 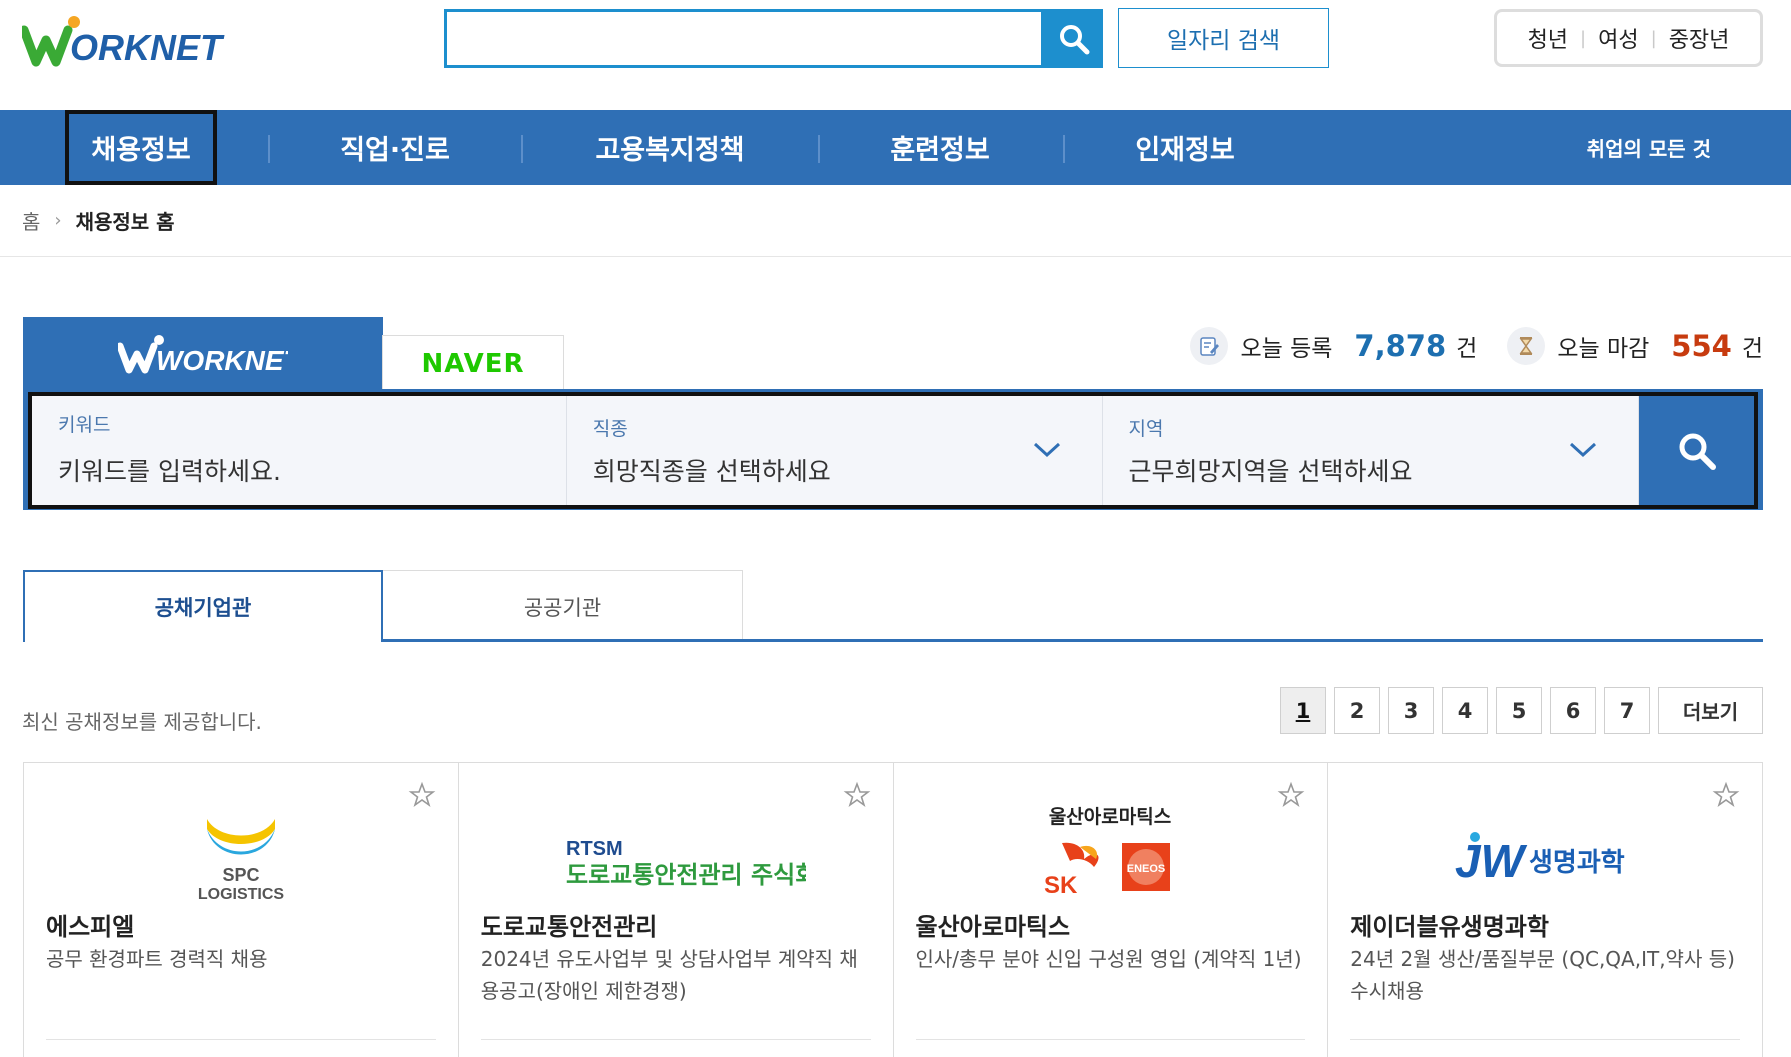 What do you see at coordinates (1111, 850) in the screenshot?
I see `company-logo: 울산아로마틱스 SK ENEOS` at bounding box center [1111, 850].